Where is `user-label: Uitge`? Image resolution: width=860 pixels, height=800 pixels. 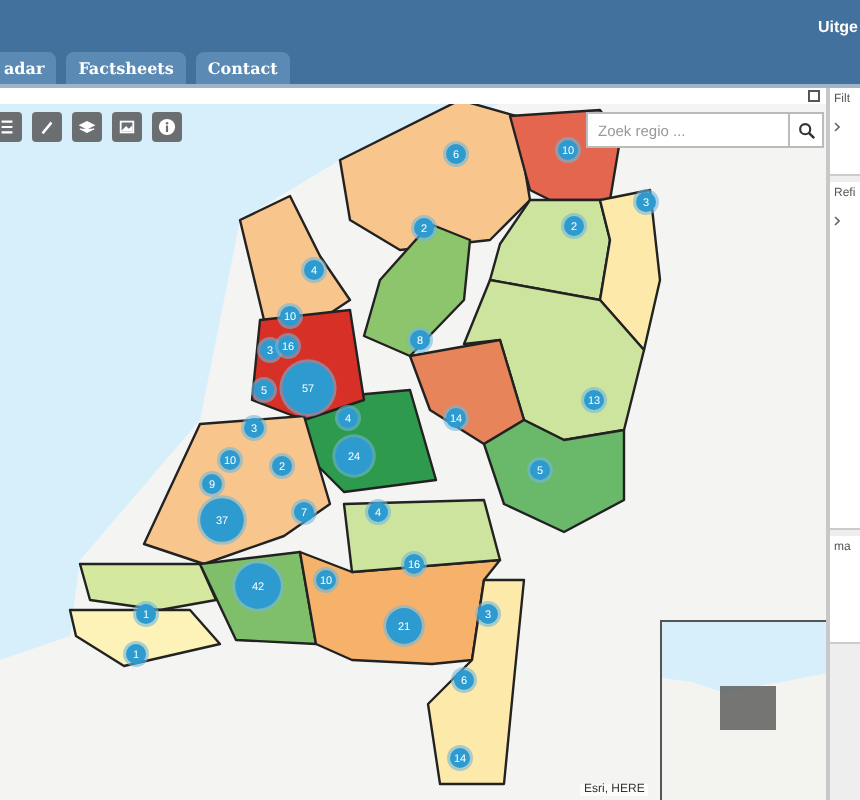 user-label: Uitge is located at coordinates (838, 26).